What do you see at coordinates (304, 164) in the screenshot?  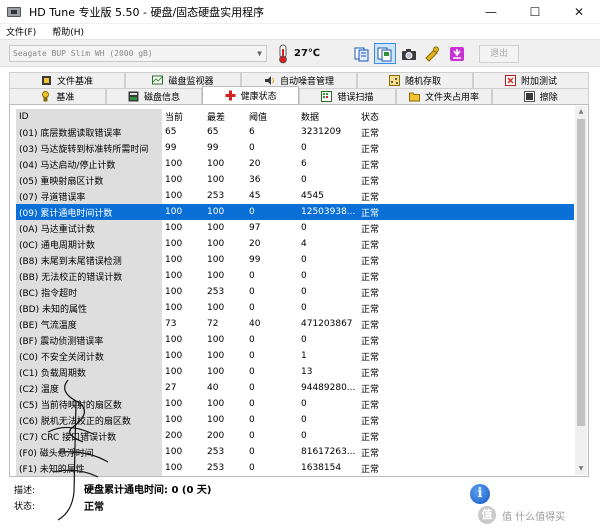 I see `cell-data: 6` at bounding box center [304, 164].